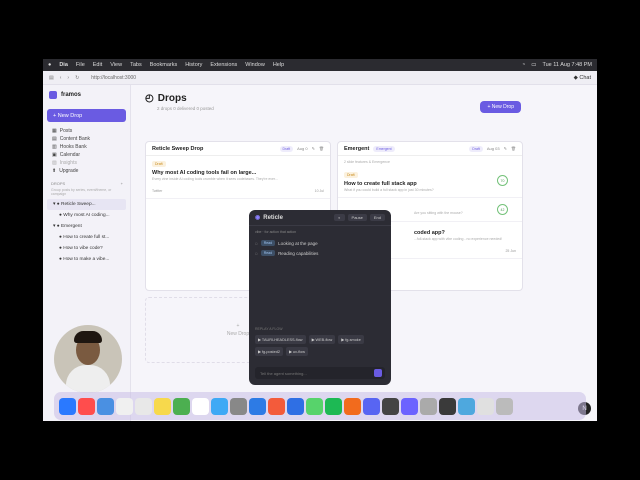 The image size is (640, 480). I want to click on tree-item-emergent: ▾ ● Emergent, so click(86, 226).